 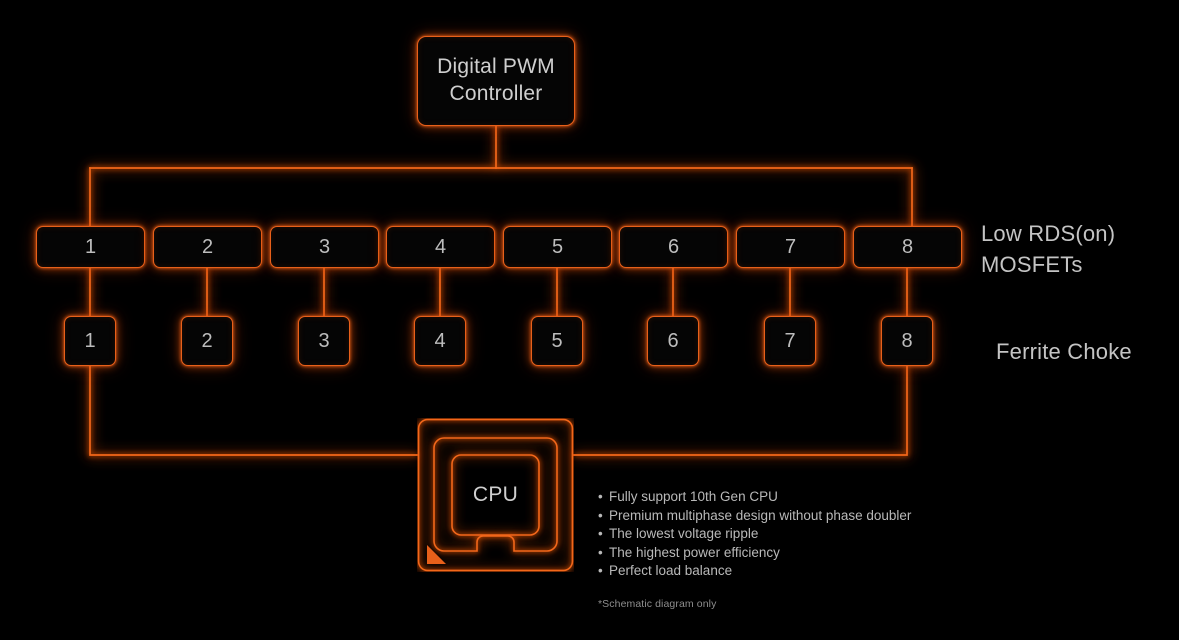 I want to click on choke-label: 5, so click(x=557, y=340).